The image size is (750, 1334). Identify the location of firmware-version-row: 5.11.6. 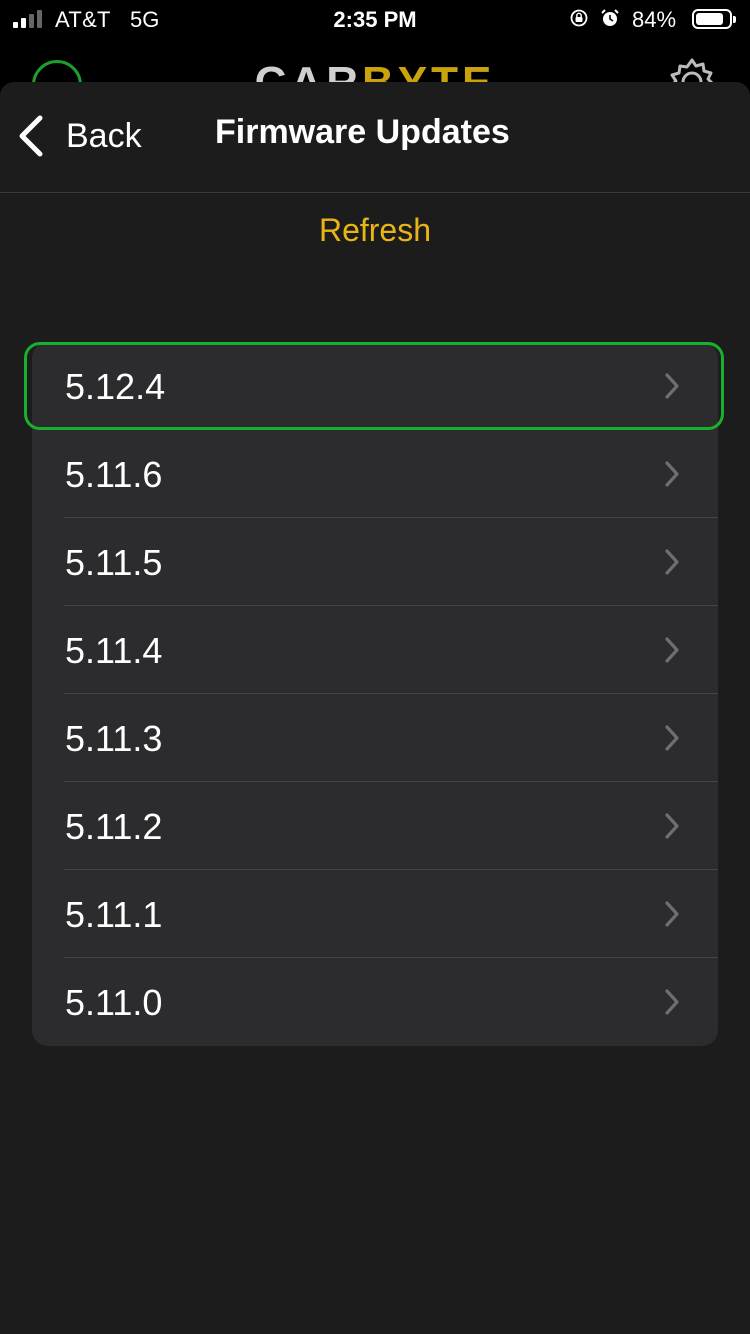
(375, 474).